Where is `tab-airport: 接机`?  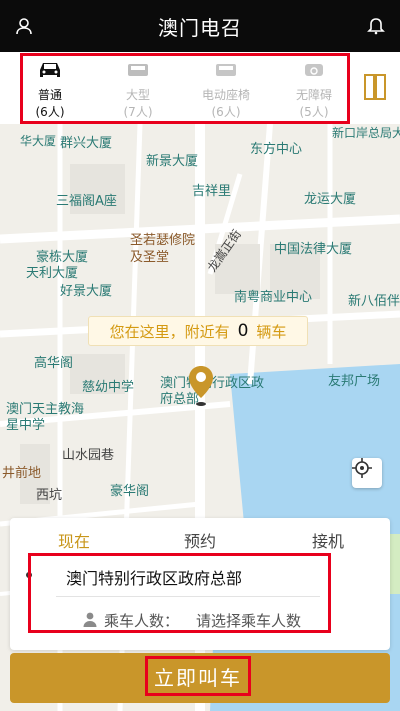
tab-airport: 接机 is located at coordinates (328, 540).